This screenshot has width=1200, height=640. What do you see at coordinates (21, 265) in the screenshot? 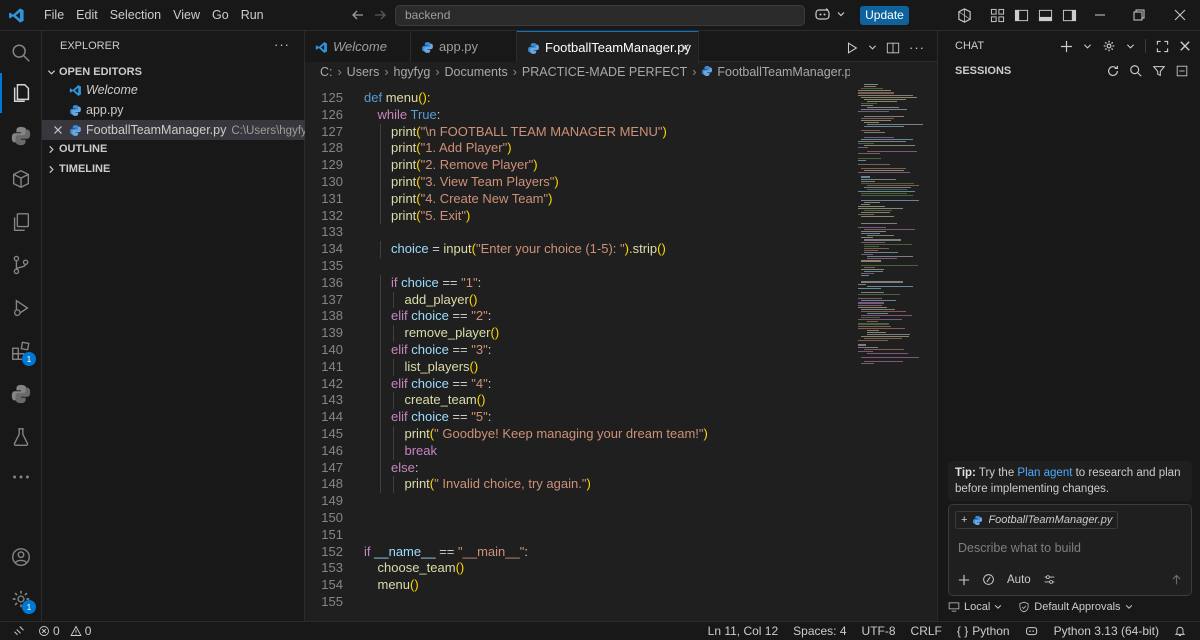
I see `source-control-icon` at bounding box center [21, 265].